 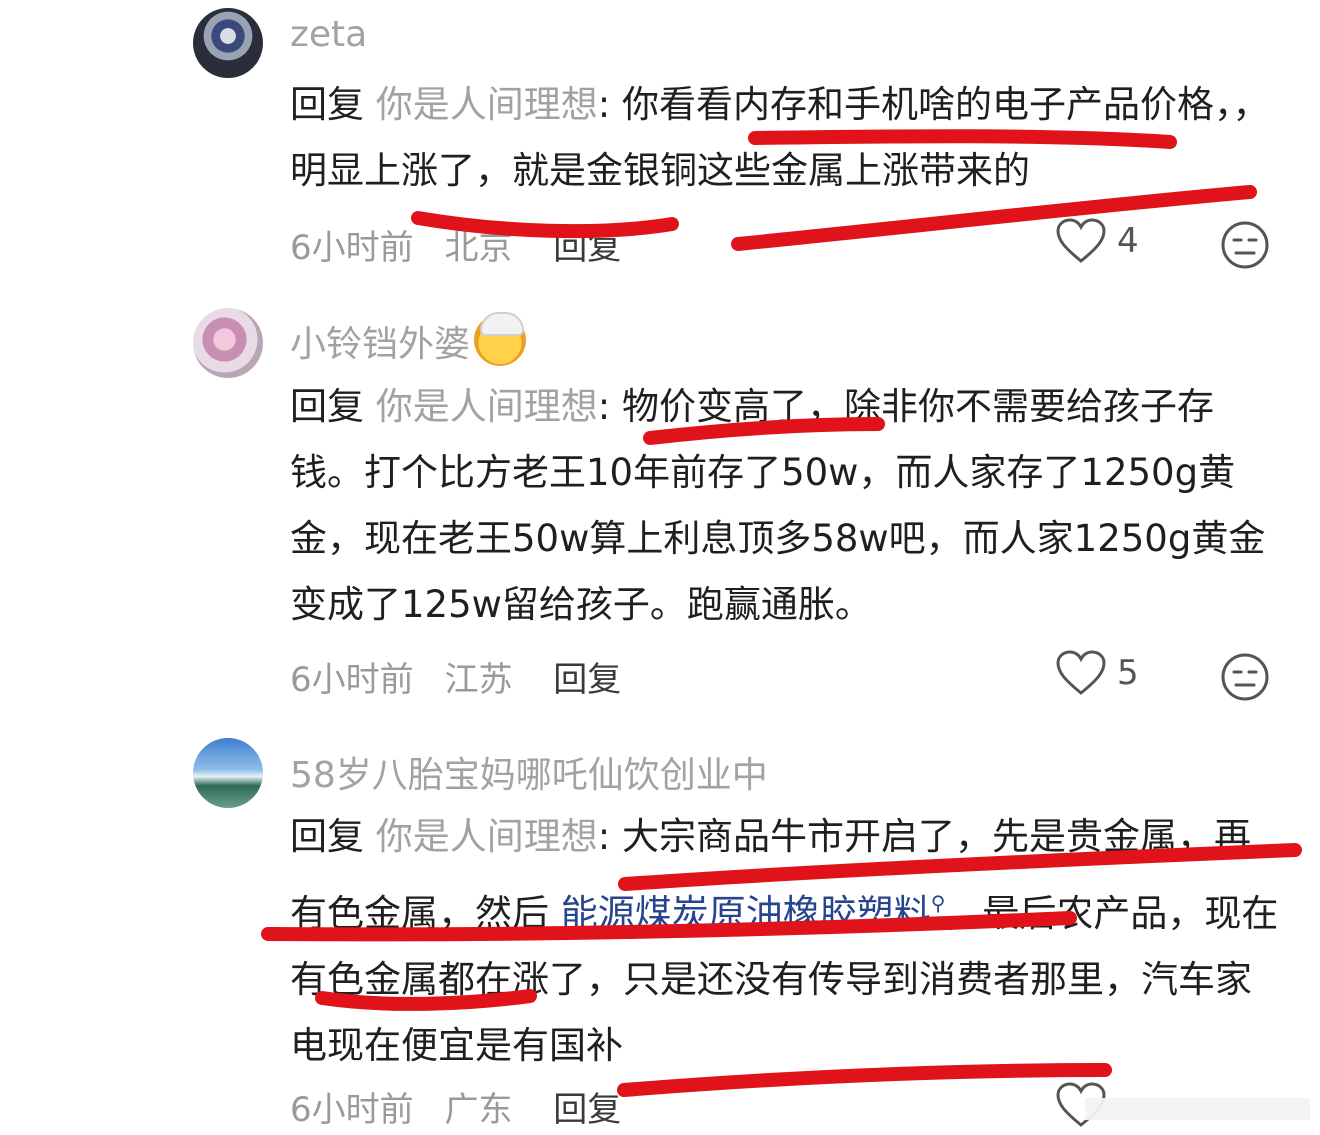 I want to click on location: 江苏, so click(x=478, y=680).